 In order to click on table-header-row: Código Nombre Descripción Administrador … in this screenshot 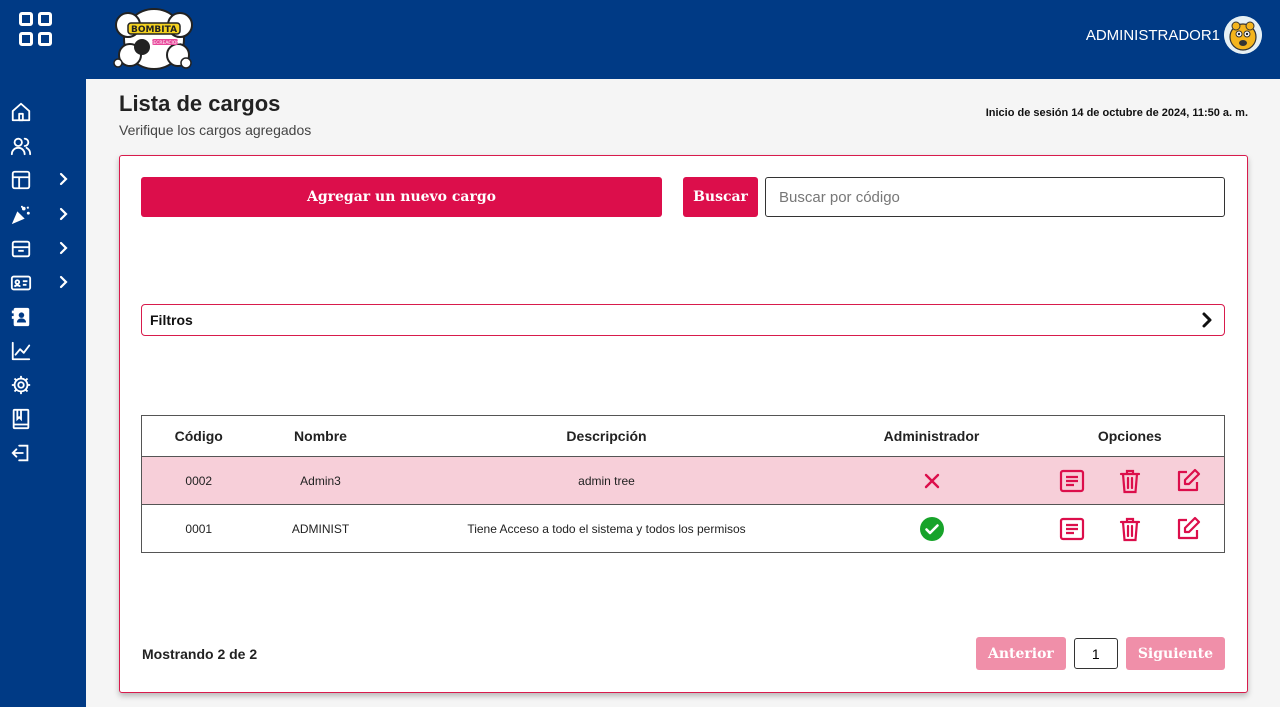, I will do `click(683, 436)`.